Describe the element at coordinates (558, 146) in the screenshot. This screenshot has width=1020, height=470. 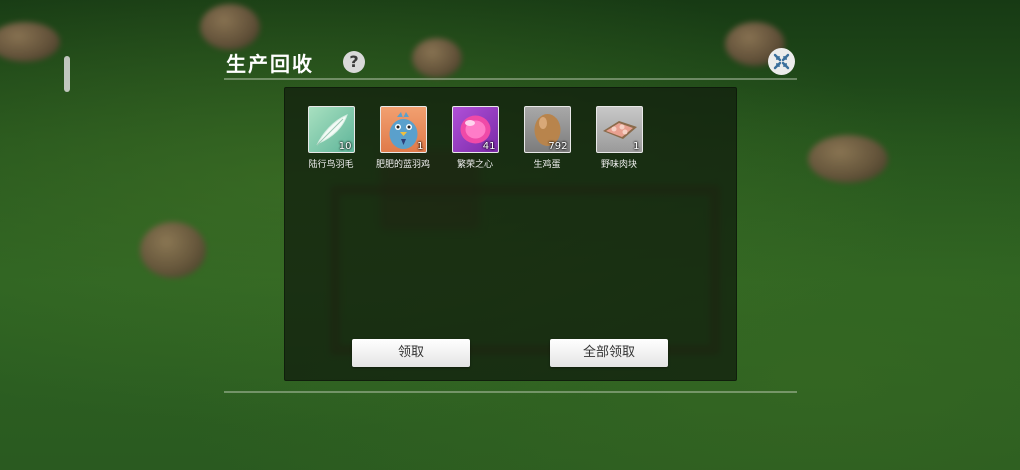
I see `item-count: 792` at that location.